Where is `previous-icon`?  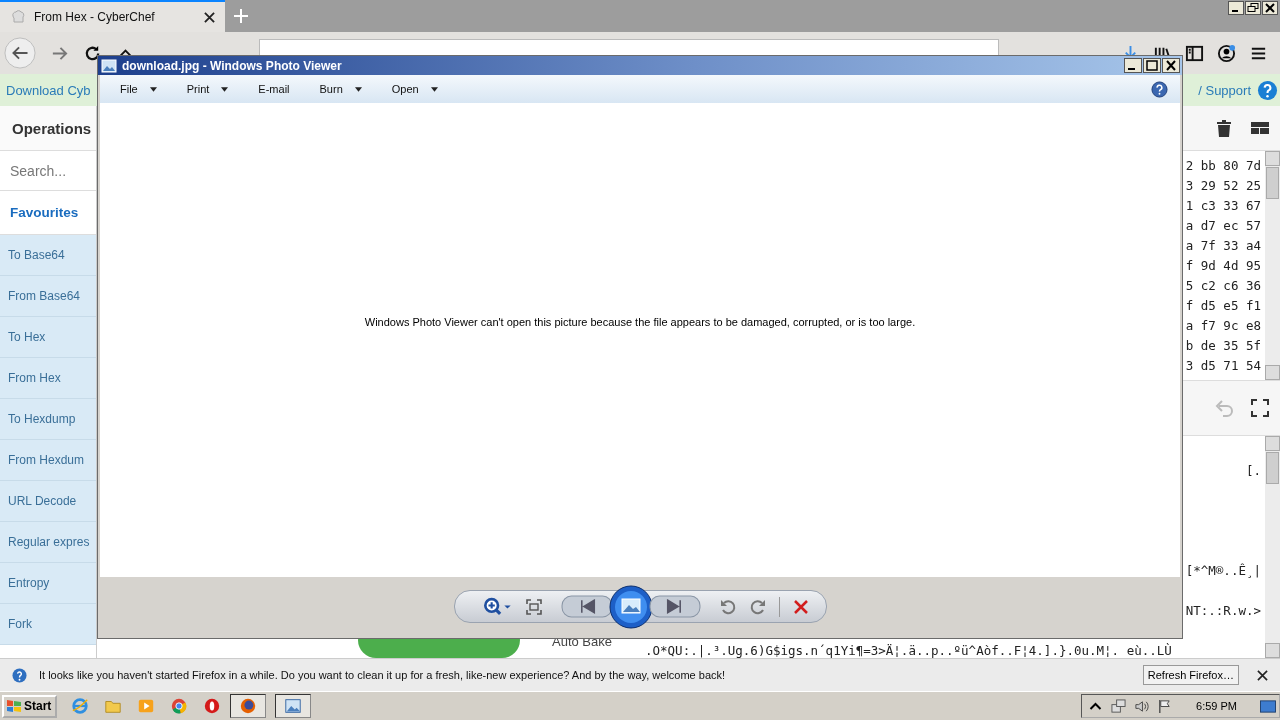
previous-icon is located at coordinates (586, 606).